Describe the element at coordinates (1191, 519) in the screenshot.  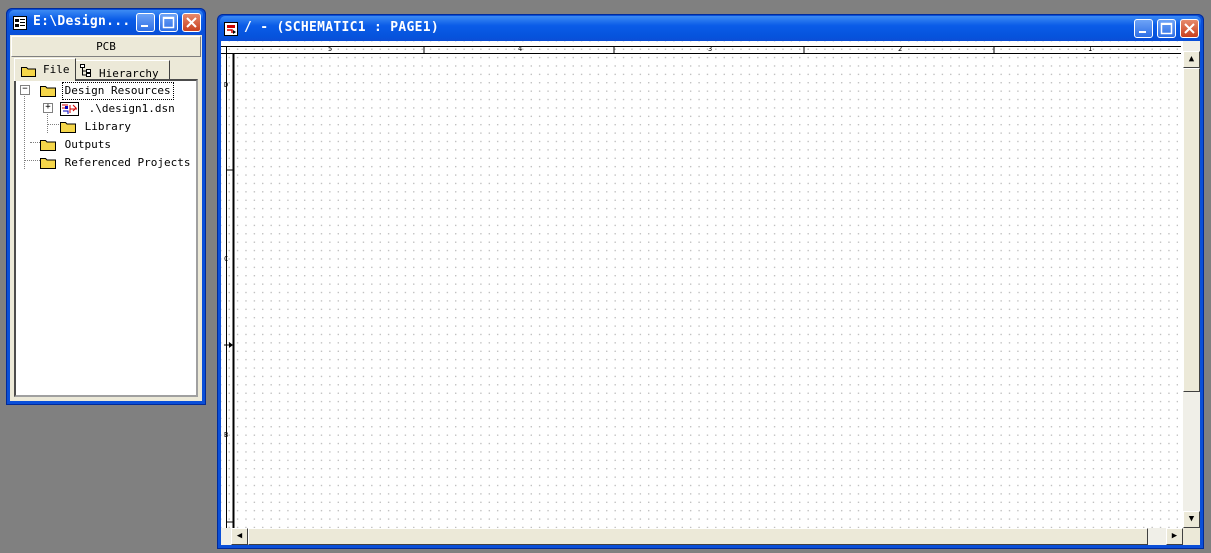
I see `scroll-down-button: ▼` at that location.